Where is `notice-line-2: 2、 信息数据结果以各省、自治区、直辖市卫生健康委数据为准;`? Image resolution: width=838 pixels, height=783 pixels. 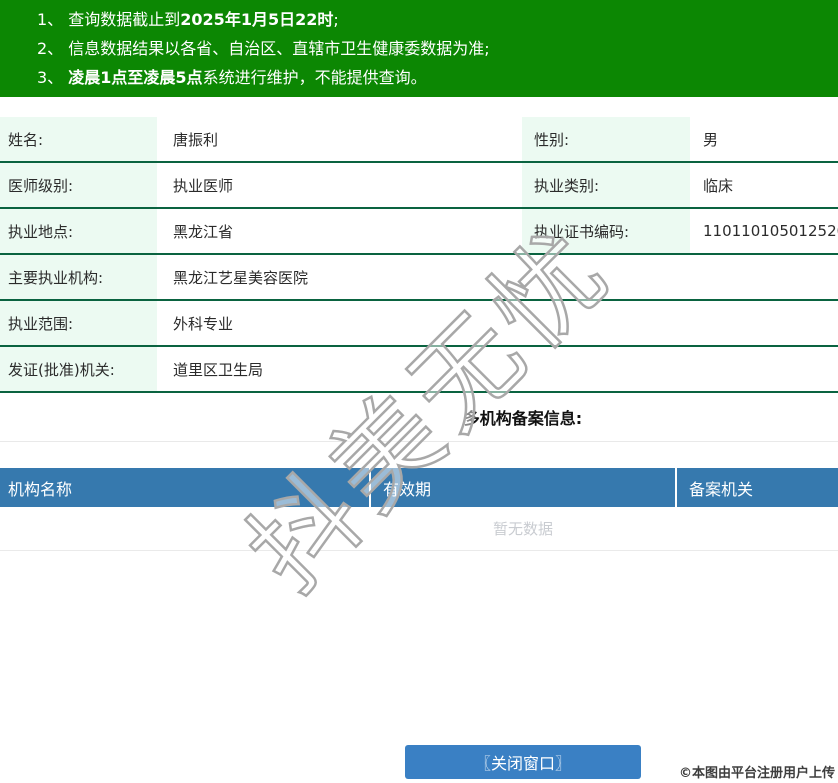
notice-line-2: 2、 信息数据结果以各省、自治区、直辖市卫生健康委数据为准; is located at coordinates (437, 48).